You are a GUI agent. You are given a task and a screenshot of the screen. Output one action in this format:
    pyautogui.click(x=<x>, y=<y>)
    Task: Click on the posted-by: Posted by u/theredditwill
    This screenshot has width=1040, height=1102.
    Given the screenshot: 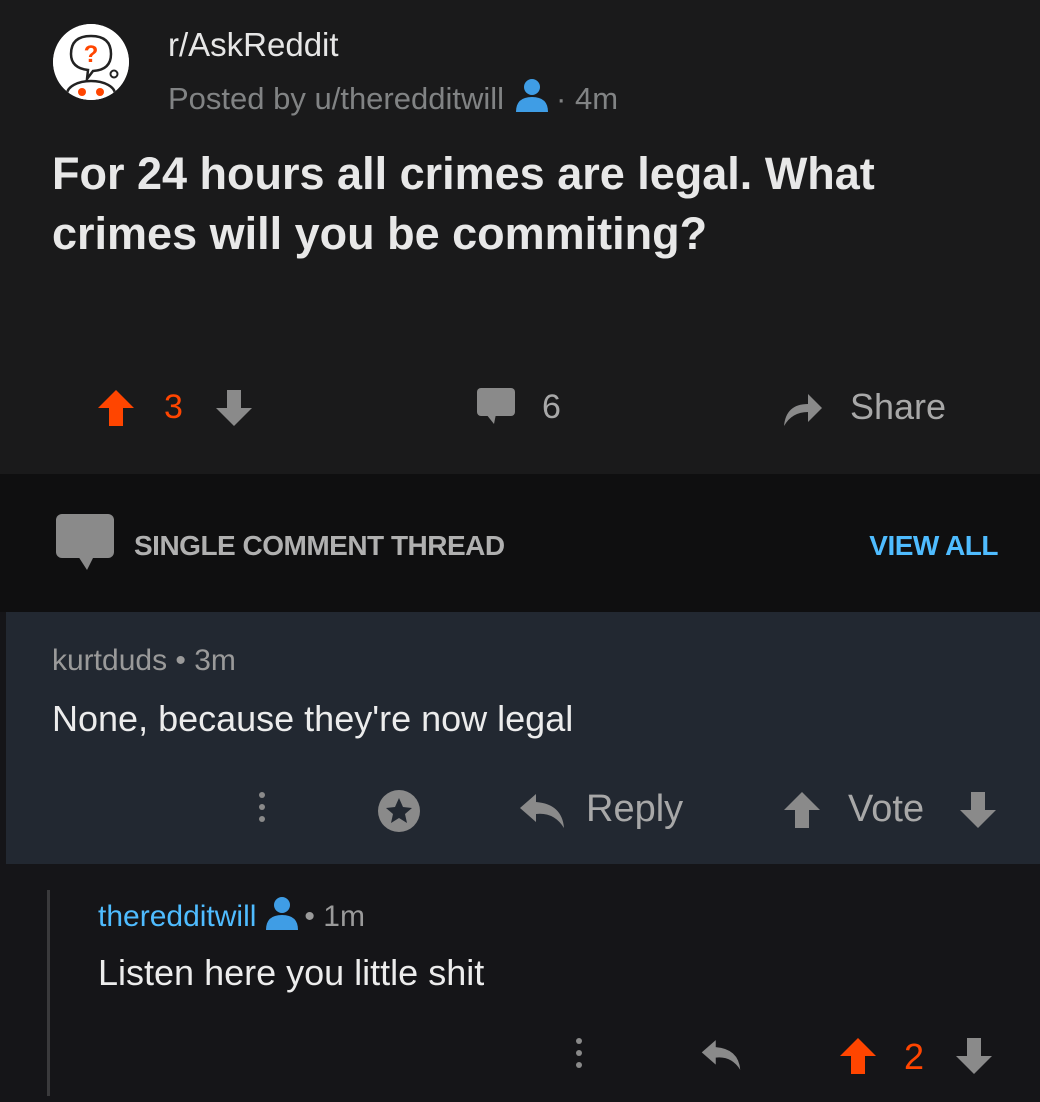 What is the action you would take?
    pyautogui.click(x=336, y=99)
    